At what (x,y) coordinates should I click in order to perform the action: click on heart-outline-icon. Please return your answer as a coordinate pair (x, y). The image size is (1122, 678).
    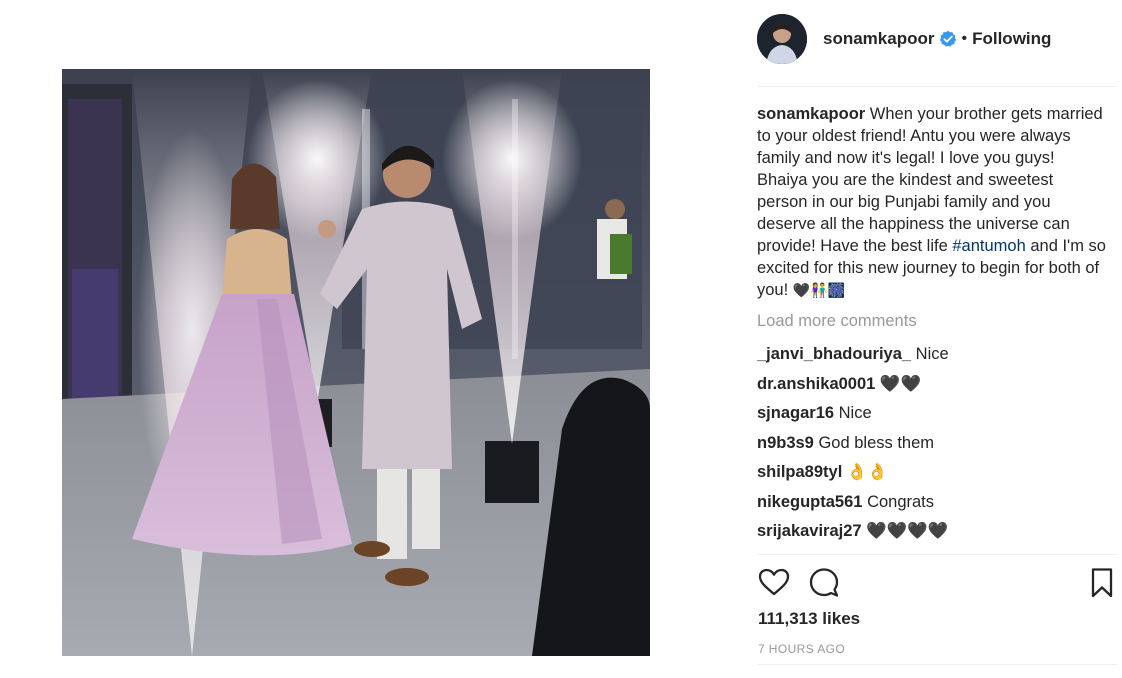
    Looking at the image, I should click on (774, 582).